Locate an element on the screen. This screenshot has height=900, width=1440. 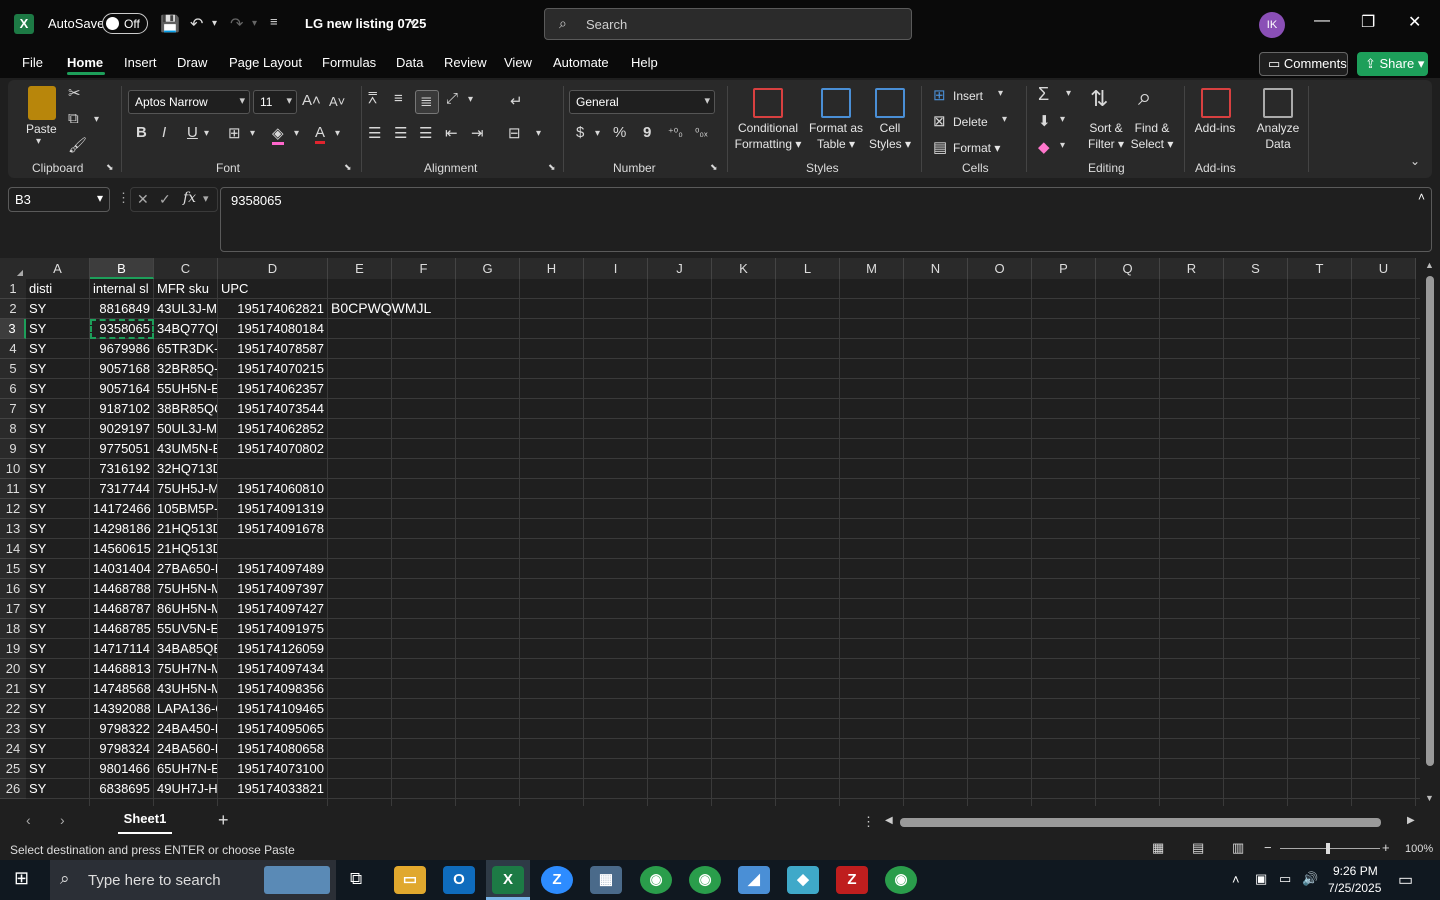
align-left-icon: ☰ is located at coordinates (374, 133).